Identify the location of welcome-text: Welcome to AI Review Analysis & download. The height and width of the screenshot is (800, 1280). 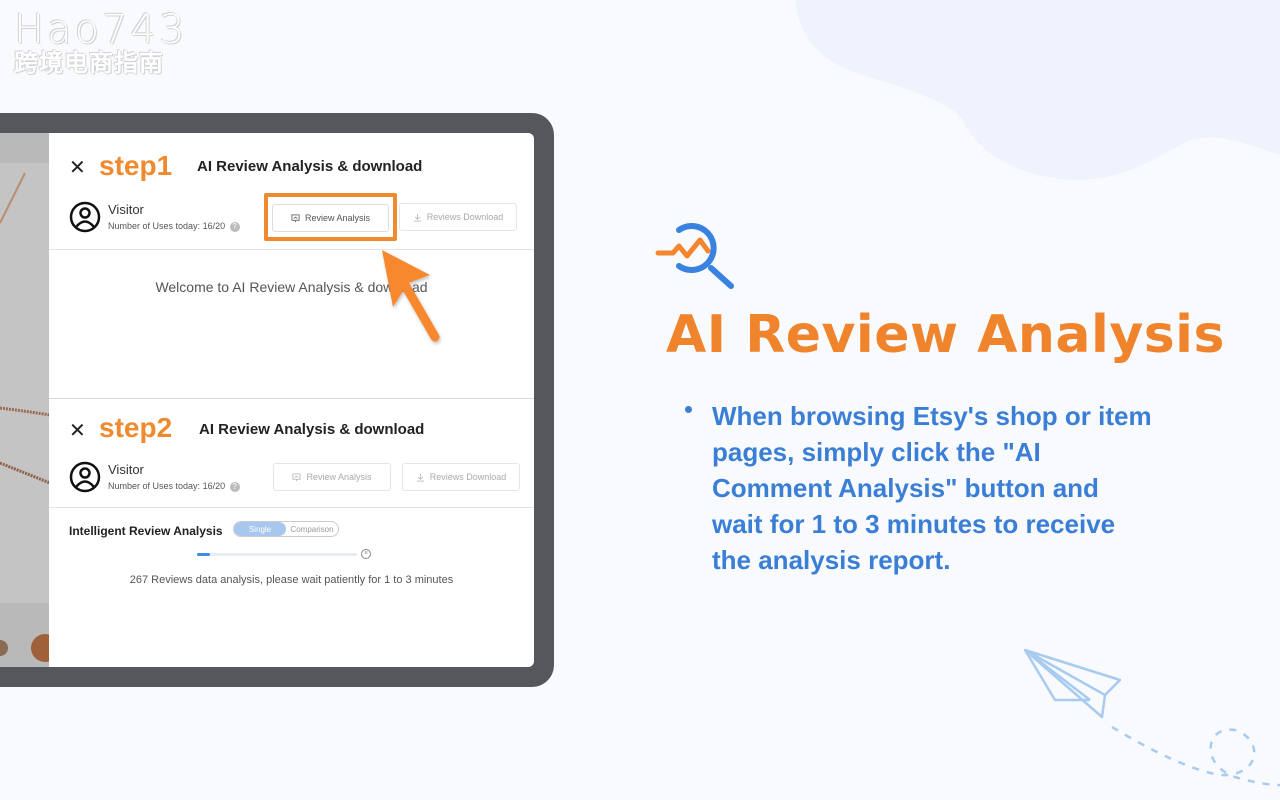
(291, 287).